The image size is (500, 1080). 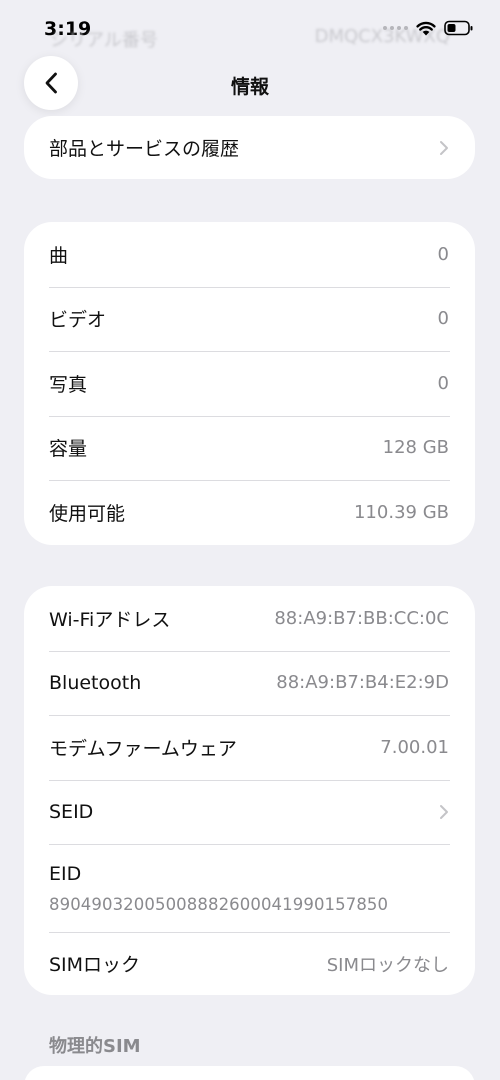 What do you see at coordinates (249, 448) in the screenshot?
I see `capacity-row: 容量 128 GB` at bounding box center [249, 448].